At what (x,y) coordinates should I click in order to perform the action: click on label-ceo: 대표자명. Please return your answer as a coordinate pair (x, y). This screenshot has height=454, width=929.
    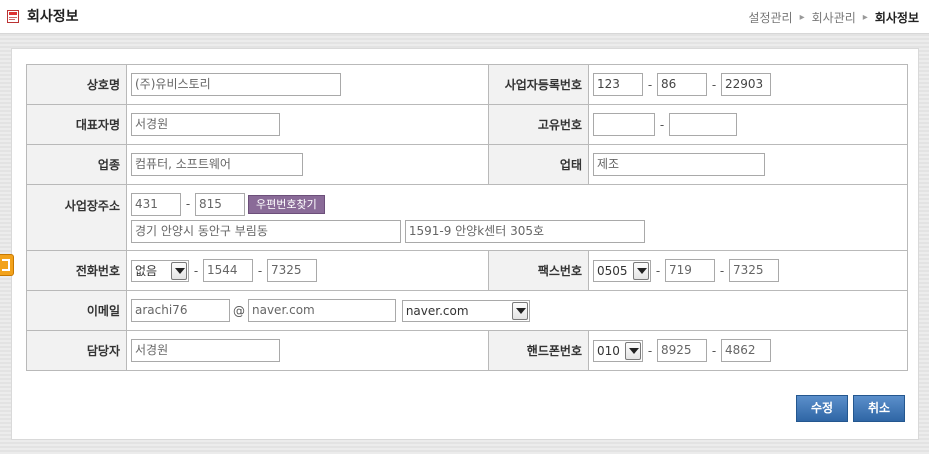
    Looking at the image, I should click on (76, 124).